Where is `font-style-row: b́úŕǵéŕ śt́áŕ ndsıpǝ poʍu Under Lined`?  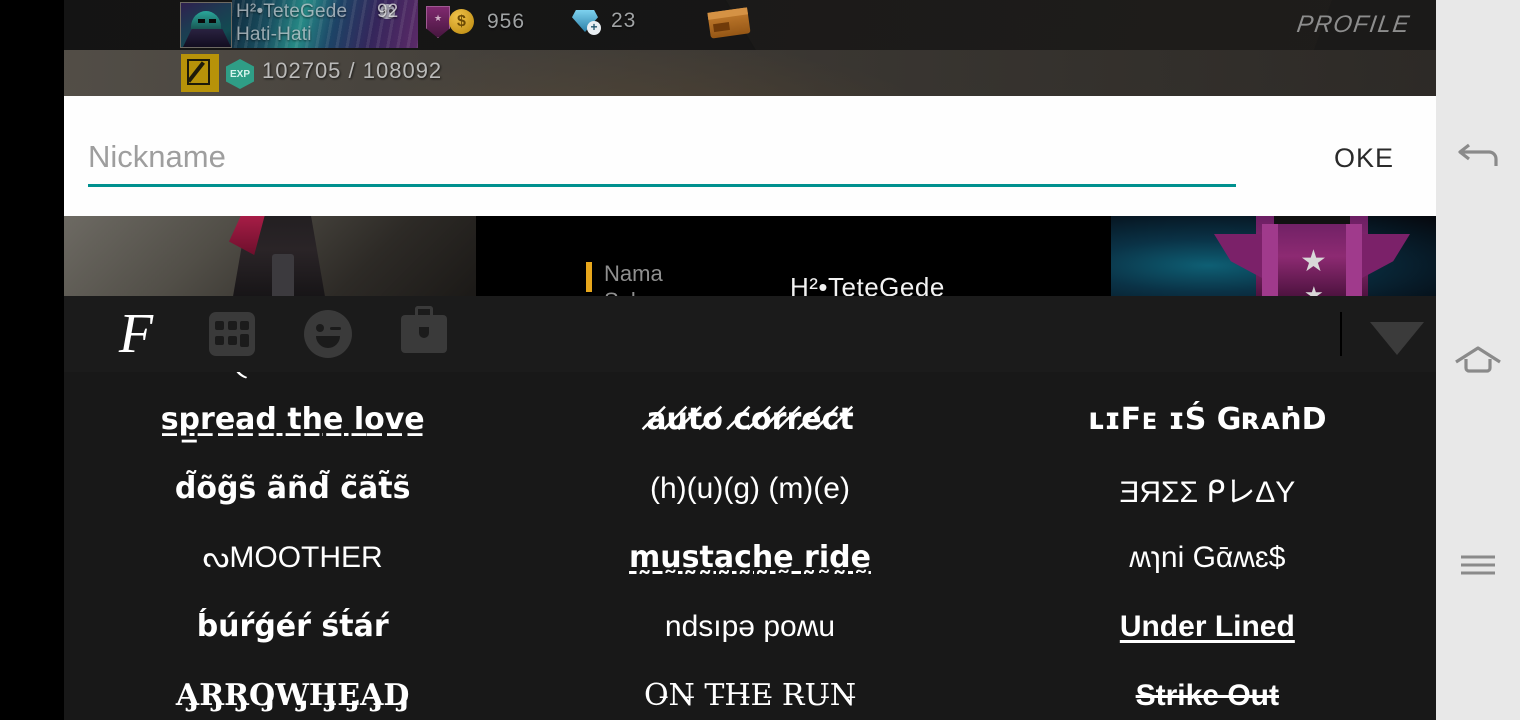
font-style-row: b́úŕǵéŕ śt́áŕ ndsıpǝ poʍu Under Lined is located at coordinates (750, 626).